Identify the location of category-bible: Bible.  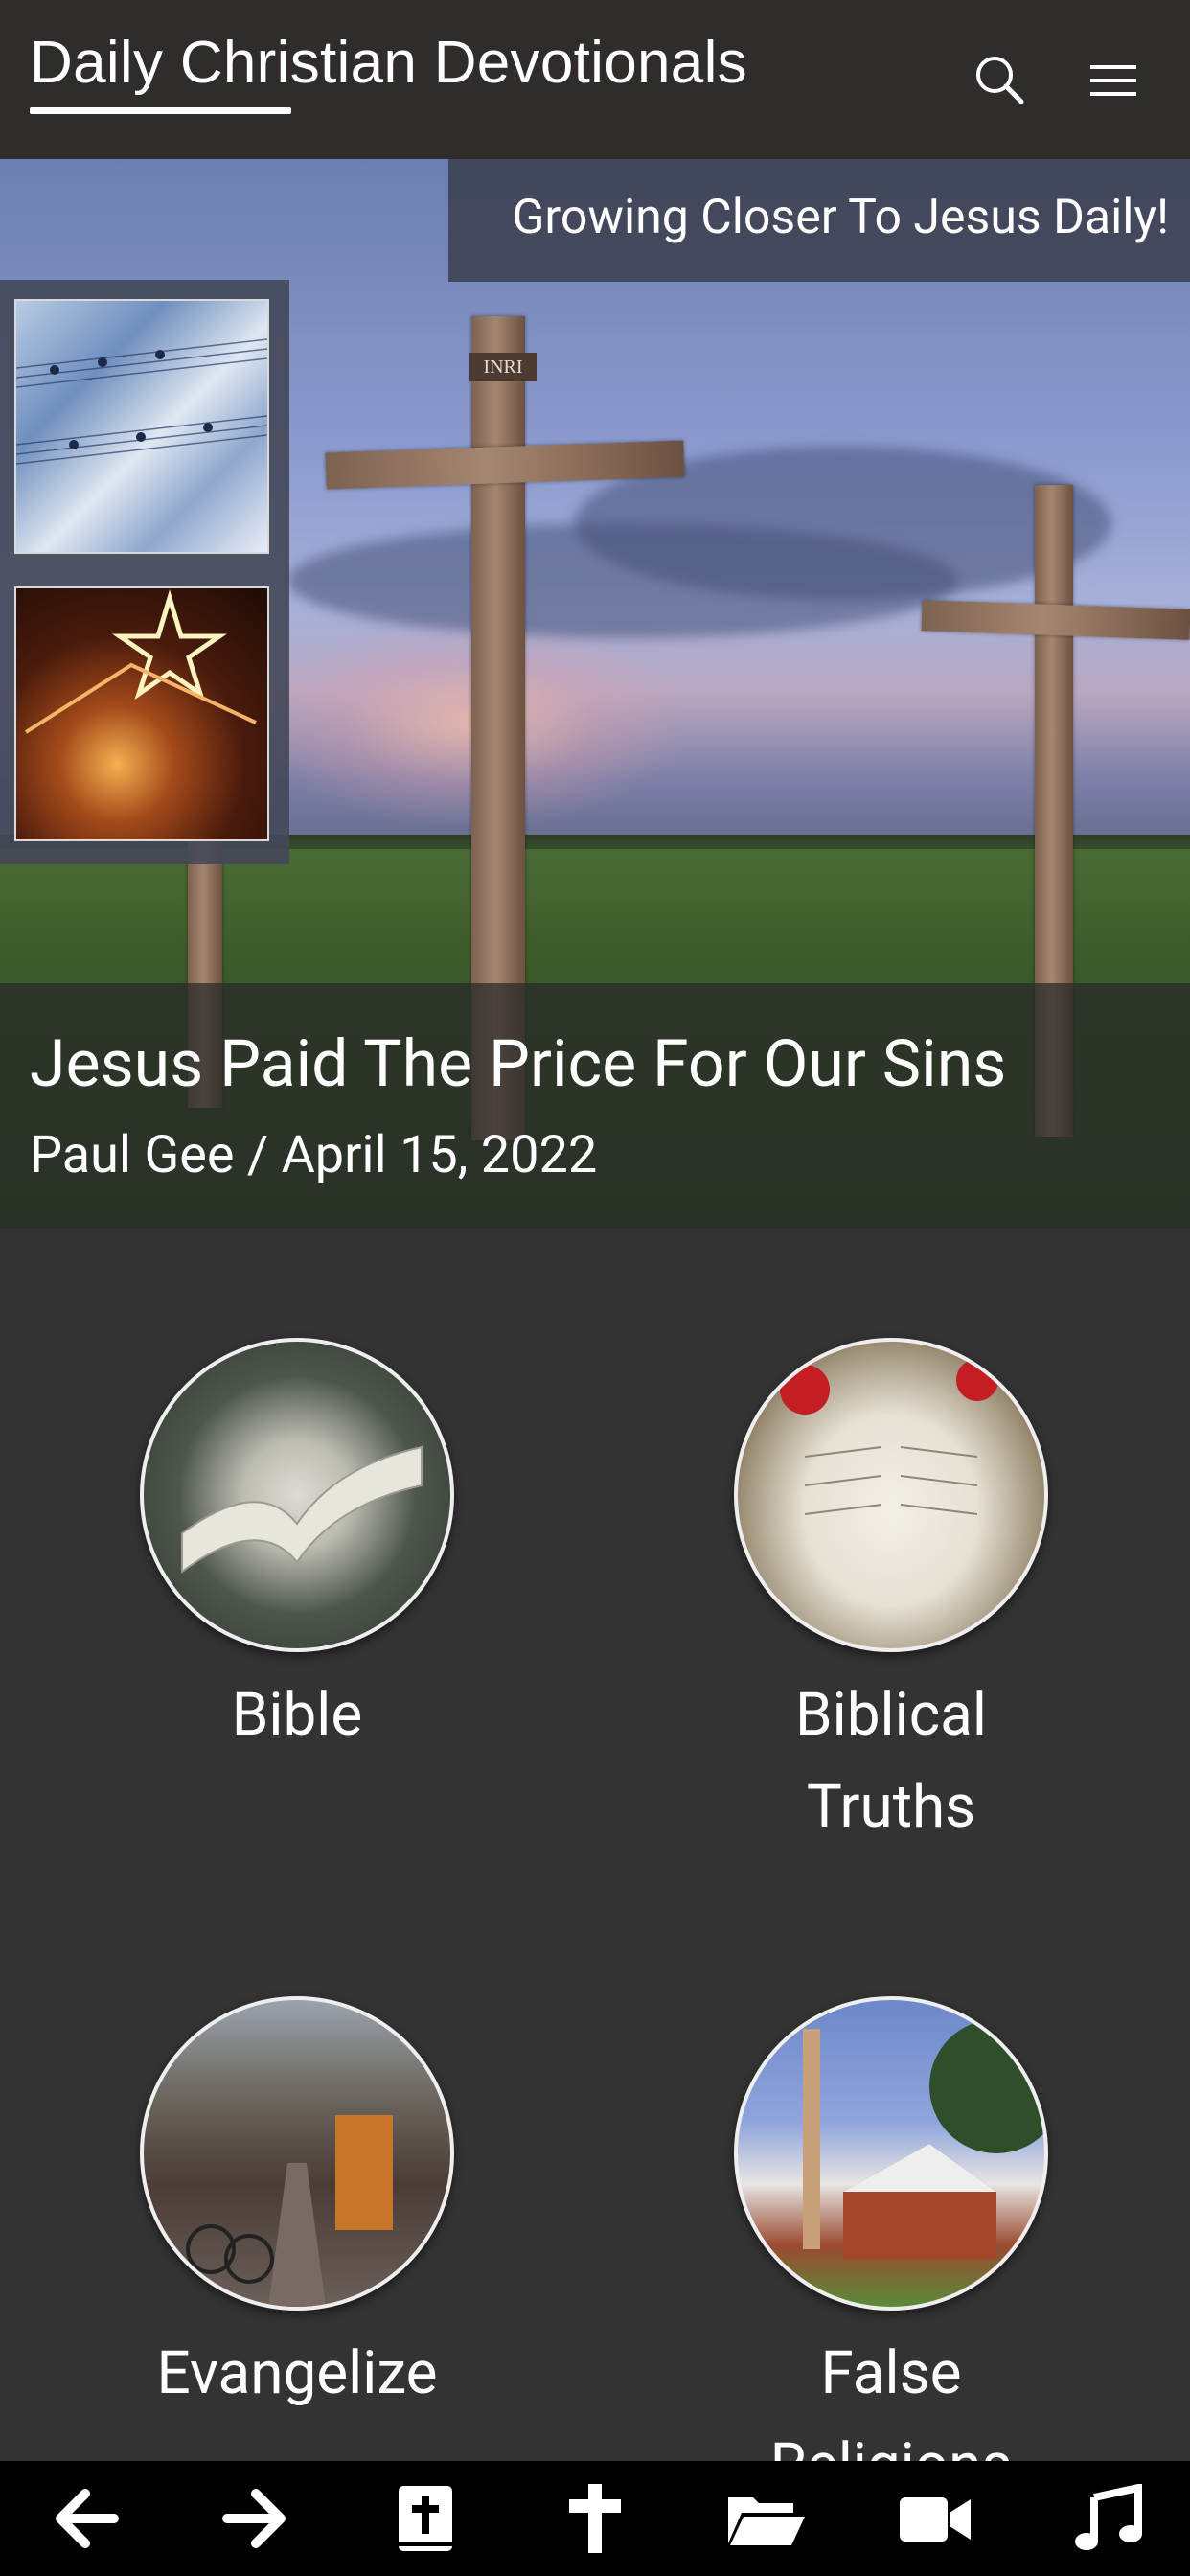
(297, 1549).